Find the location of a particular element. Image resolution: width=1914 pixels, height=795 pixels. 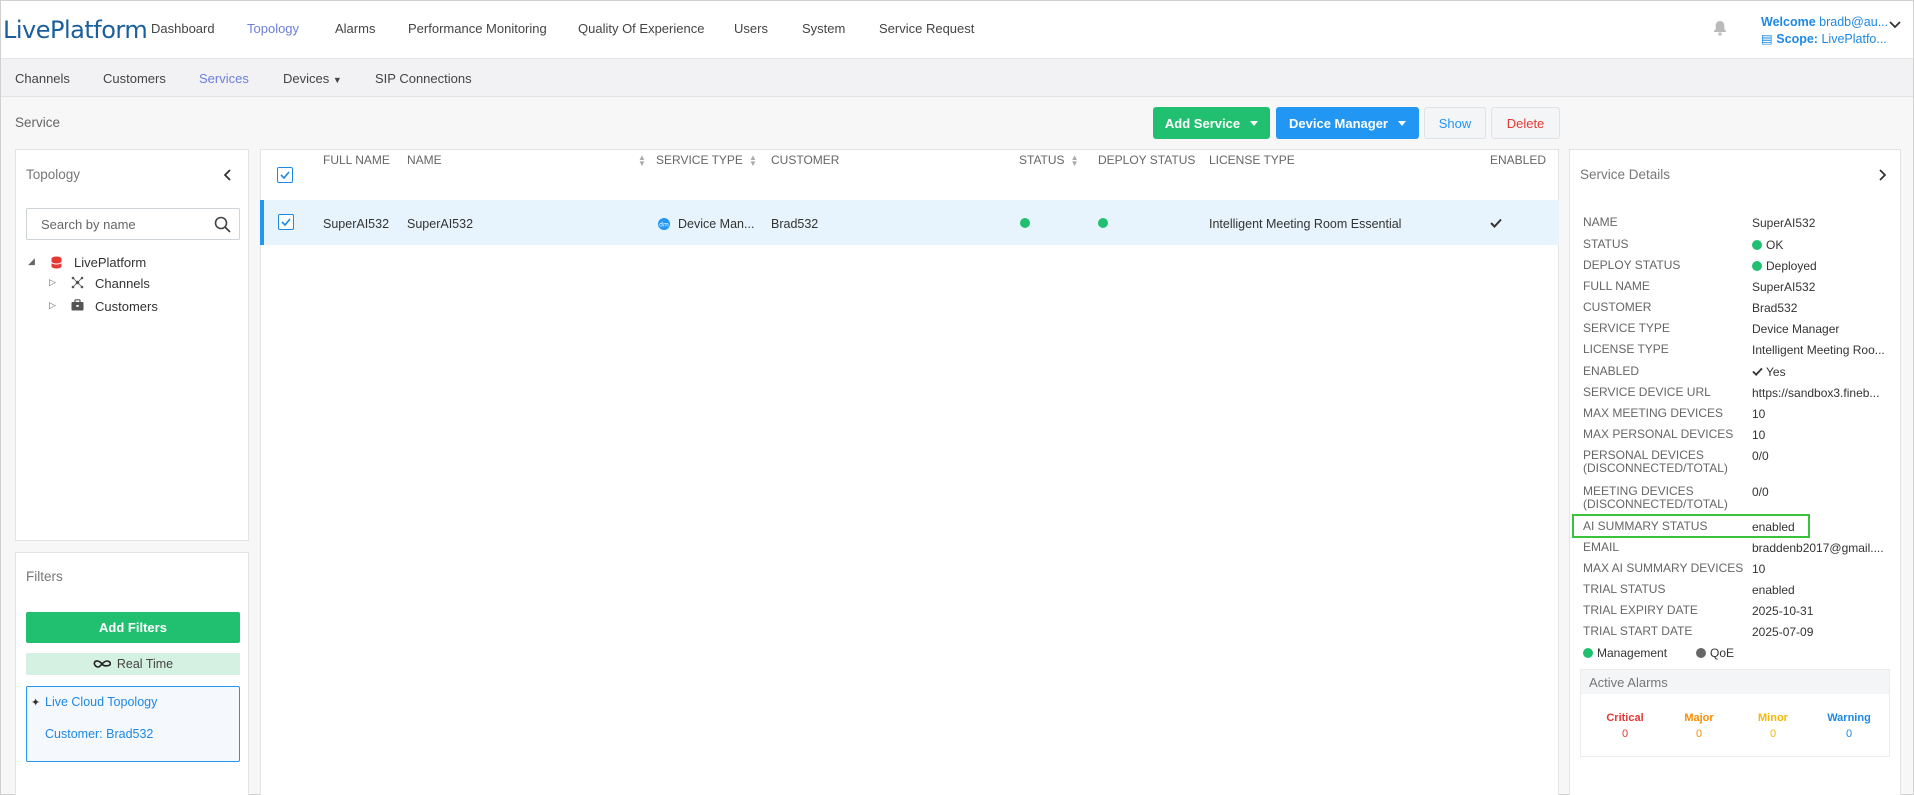

nav-alarms: Alarms is located at coordinates (355, 28).